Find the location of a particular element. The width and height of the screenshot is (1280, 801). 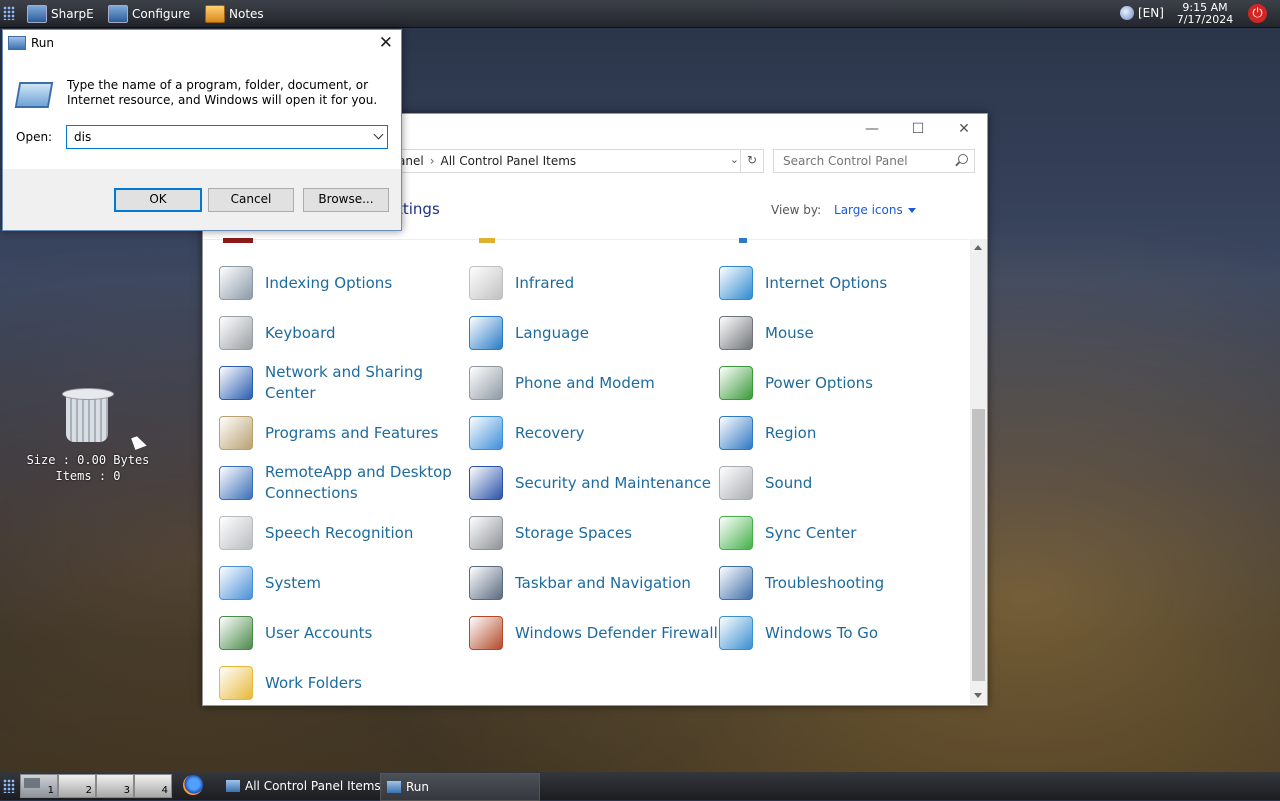

control-panel-item: Storage Spaces is located at coordinates (594, 533).